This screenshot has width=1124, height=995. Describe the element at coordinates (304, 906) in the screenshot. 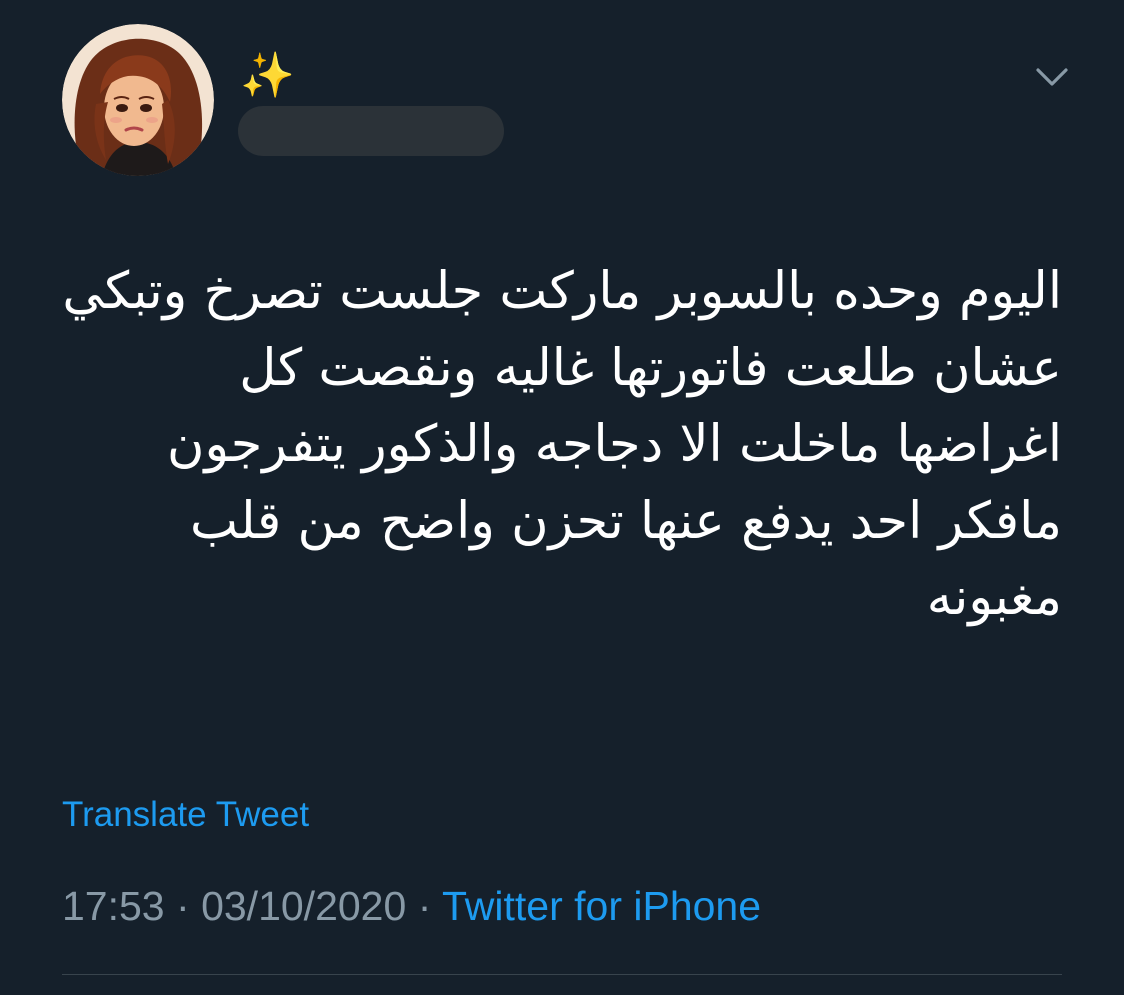

I see `tweet-date: 03/10/2020` at that location.